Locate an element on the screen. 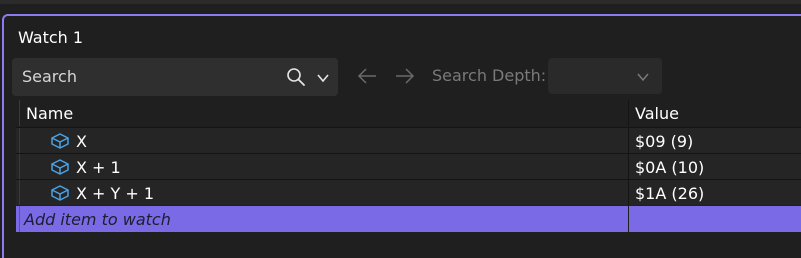 This screenshot has width=801, height=258. watch-expression: X + Y + 1 is located at coordinates (115, 193).